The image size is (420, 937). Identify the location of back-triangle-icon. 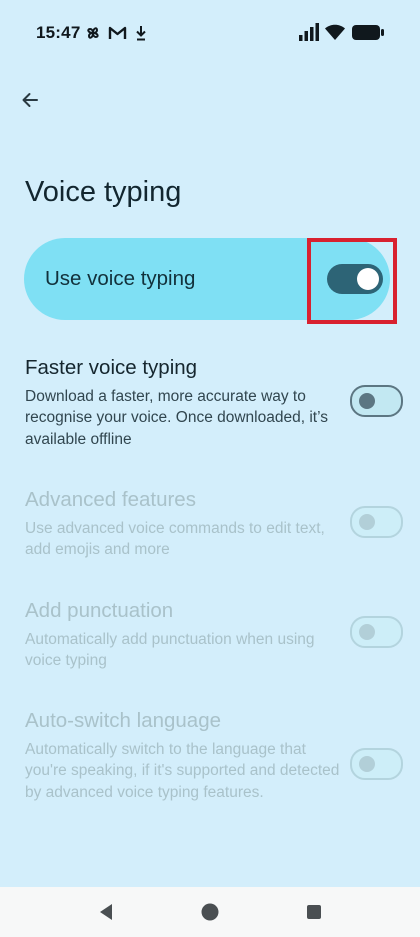
(106, 912).